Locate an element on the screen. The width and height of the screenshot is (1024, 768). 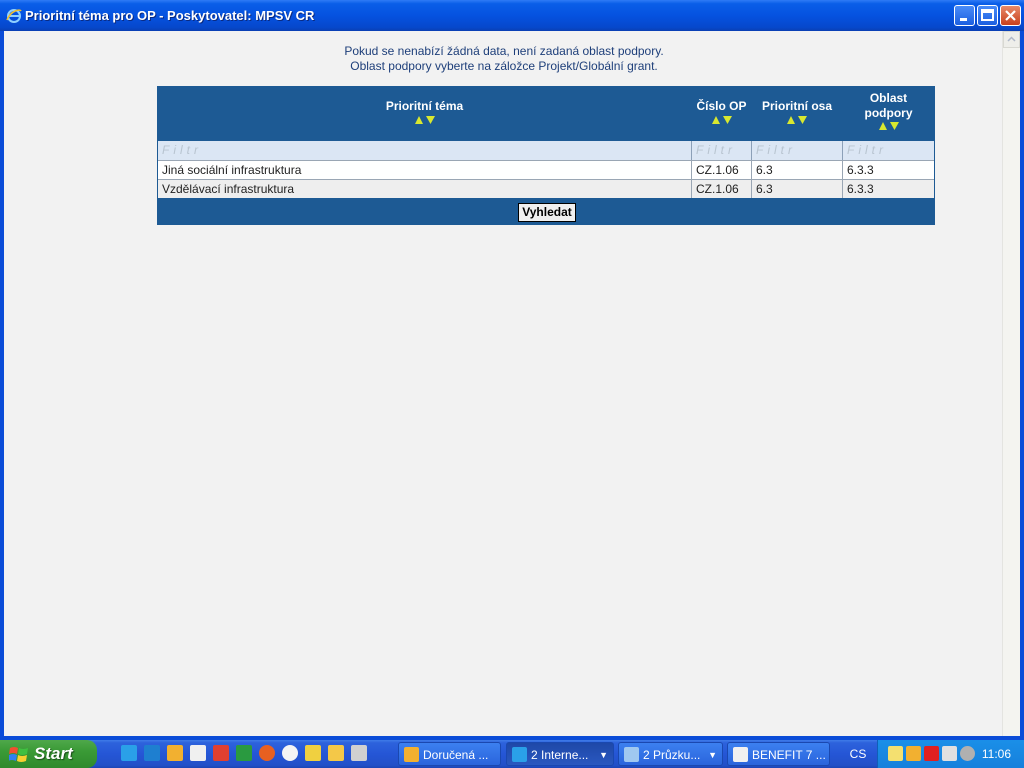
column-header-label-line2: podpory is located at coordinates (888, 113).